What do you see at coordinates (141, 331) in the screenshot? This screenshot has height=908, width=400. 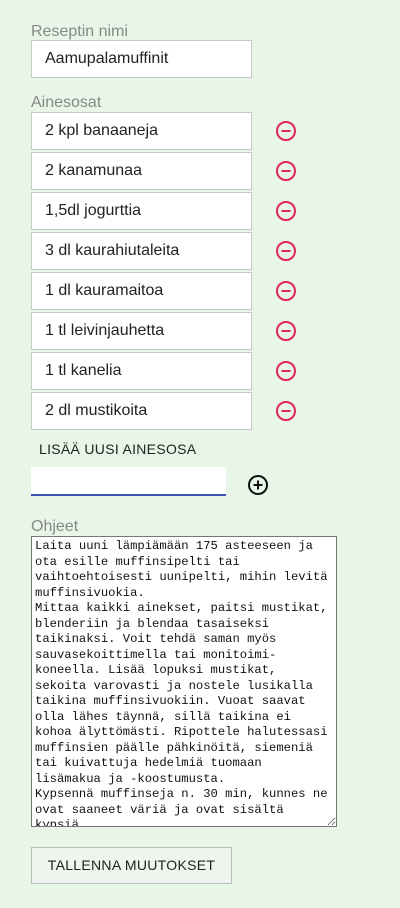 I see `ingredient-field: 1 tl leivinjauhetta` at bounding box center [141, 331].